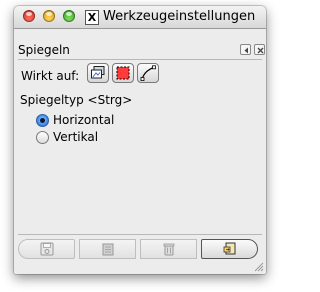 The image size is (320, 292). I want to click on left-arrow-icon, so click(246, 50).